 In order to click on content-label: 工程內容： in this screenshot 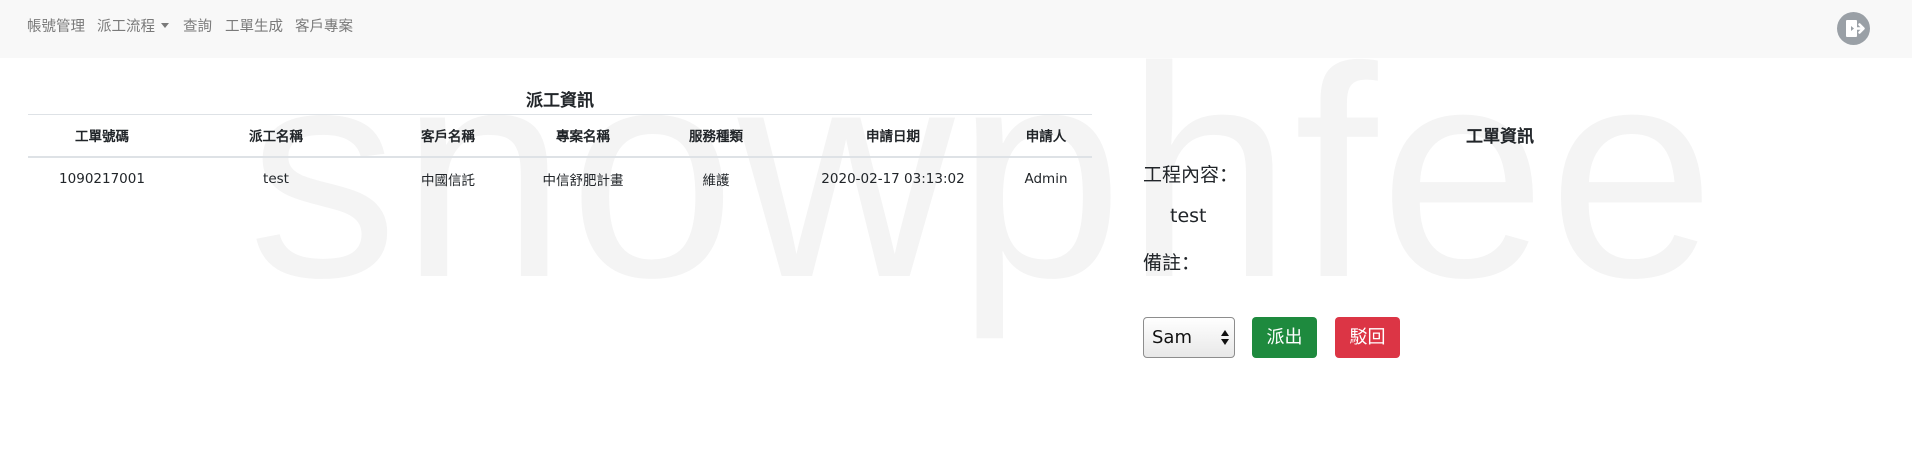, I will do `click(1191, 175)`.